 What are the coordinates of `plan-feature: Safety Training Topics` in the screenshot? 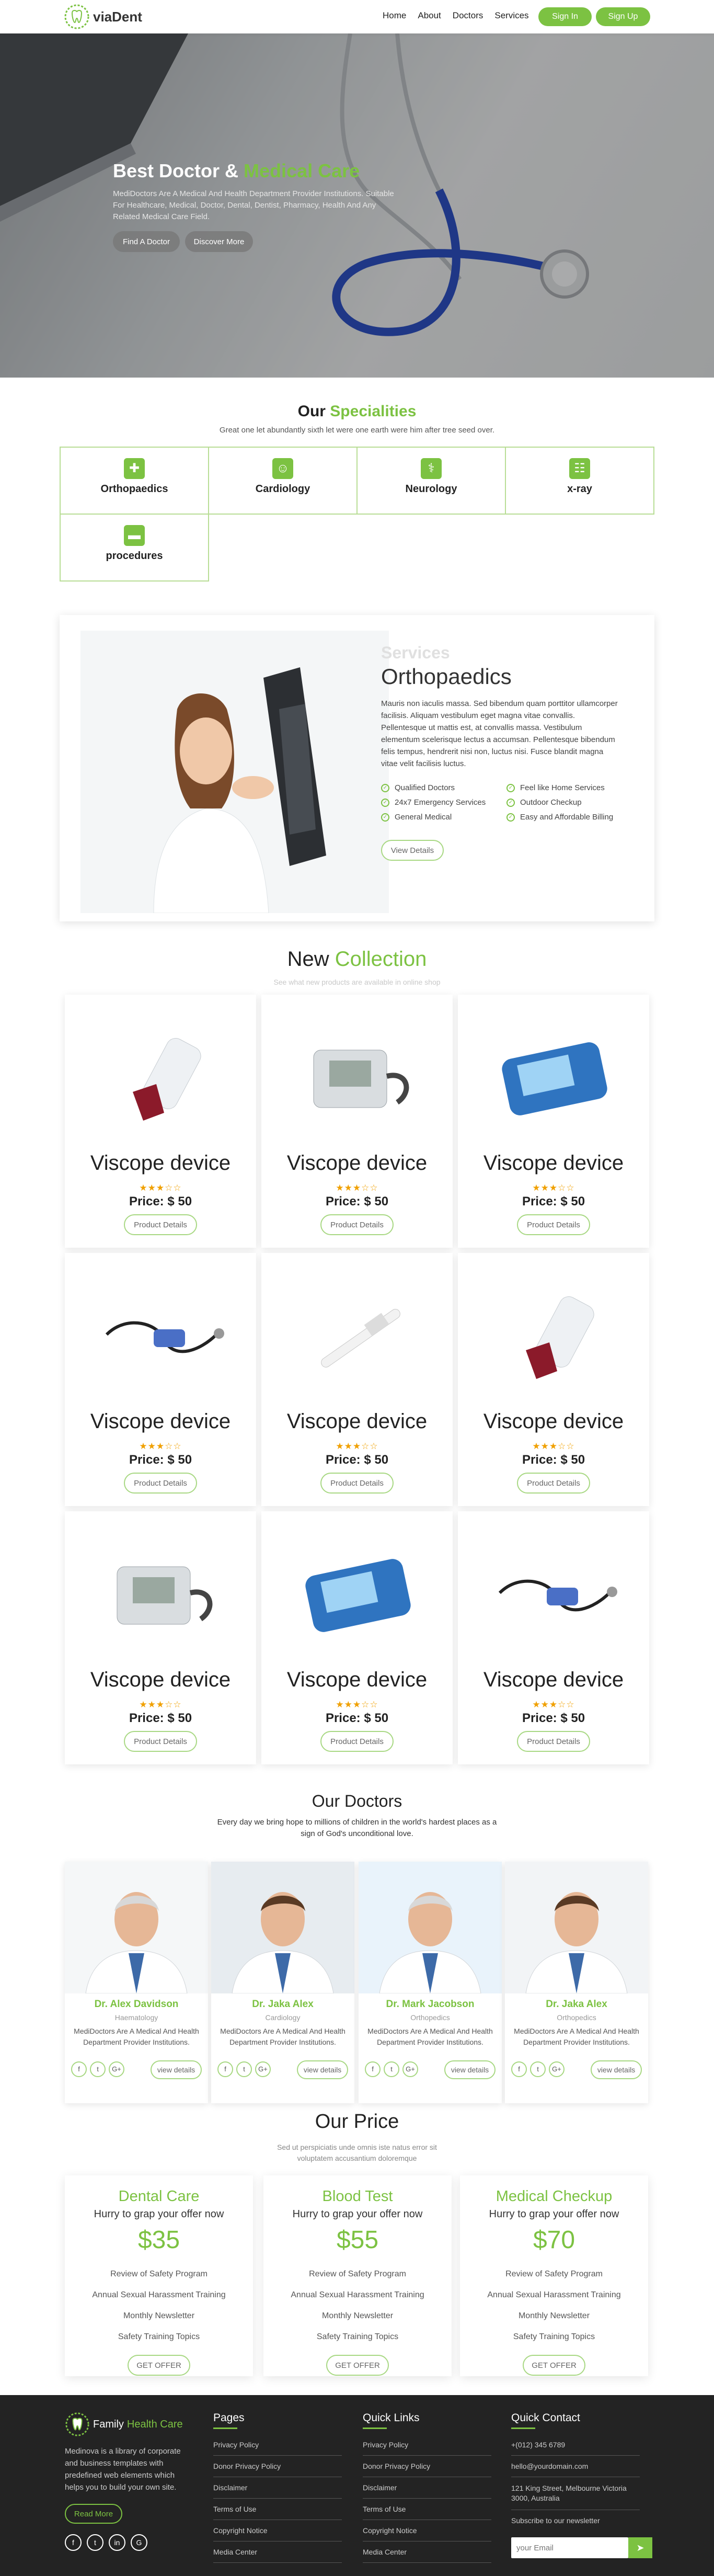 It's located at (554, 2337).